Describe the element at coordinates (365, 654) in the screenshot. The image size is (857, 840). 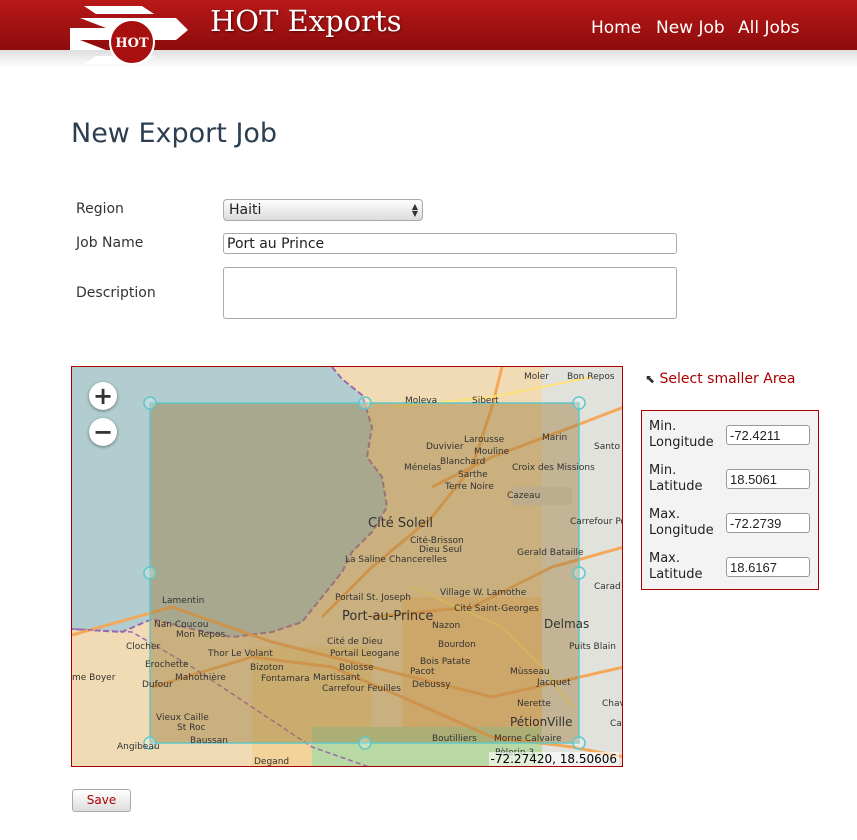
I see `map-place: Portail Leogane` at that location.